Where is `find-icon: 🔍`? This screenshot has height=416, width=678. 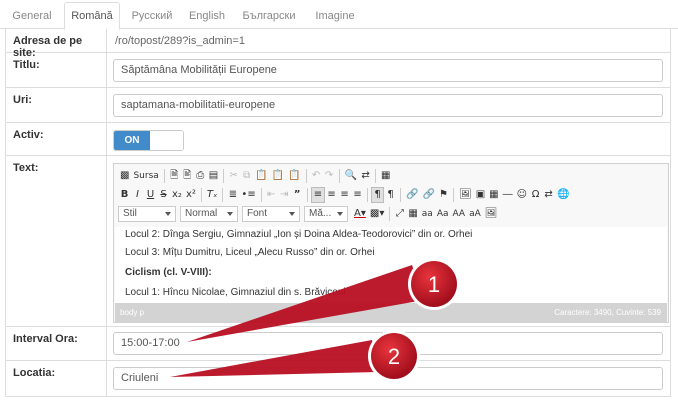 find-icon: 🔍 is located at coordinates (351, 176).